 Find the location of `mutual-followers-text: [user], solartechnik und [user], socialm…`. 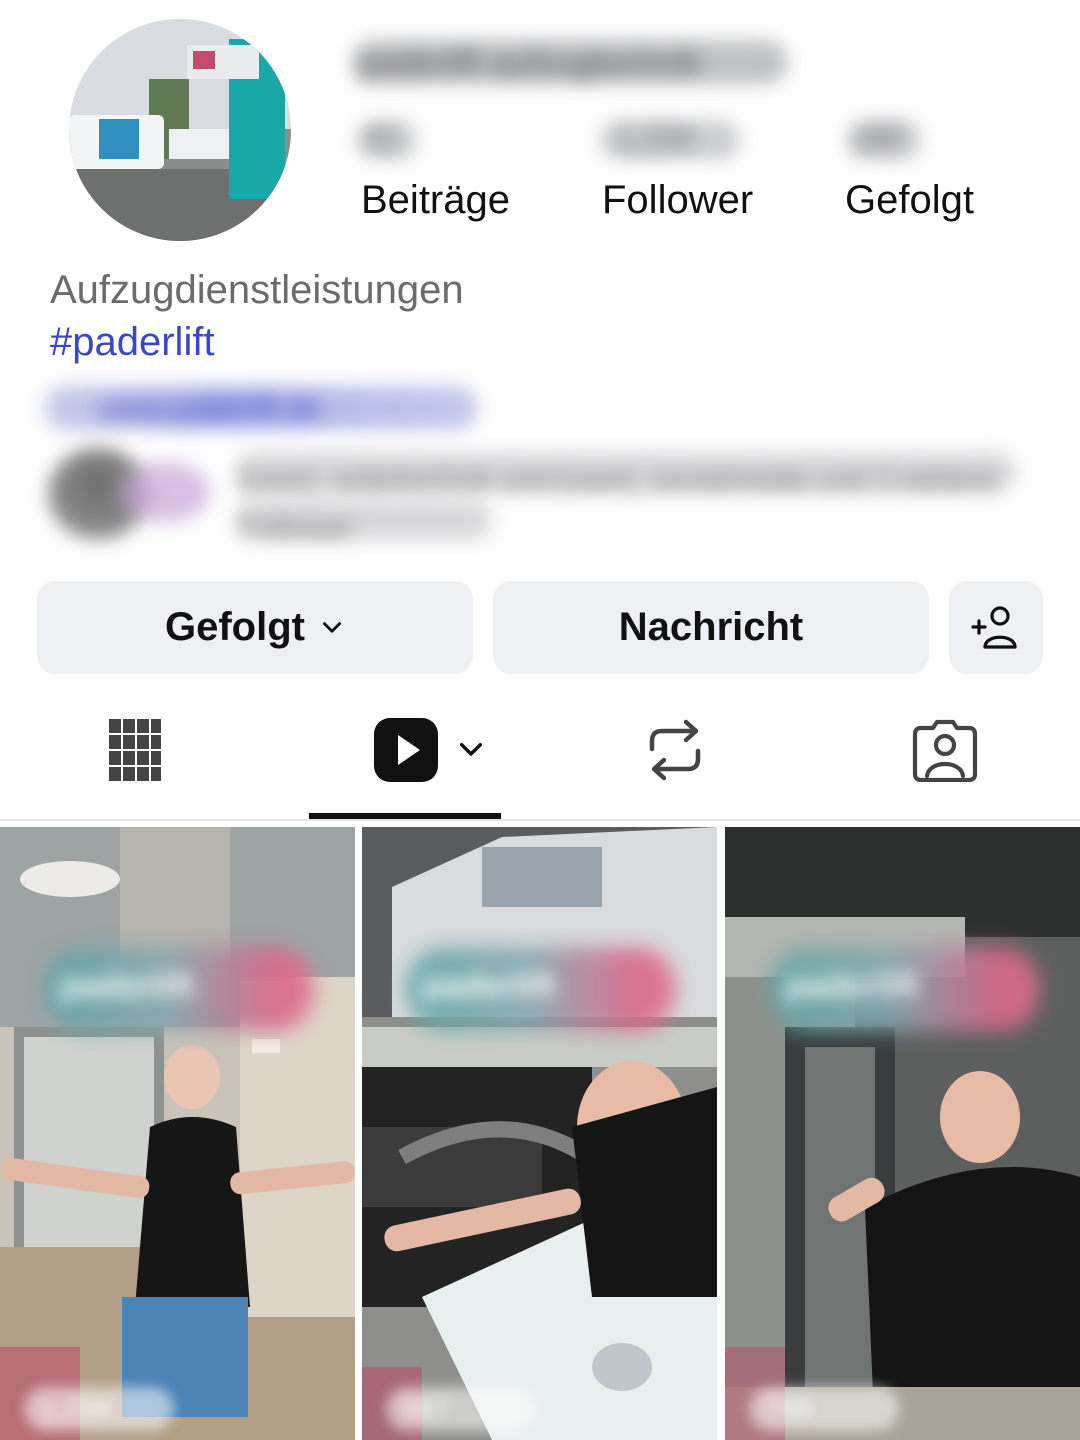

mutual-followers-text: [user], solartechnik und [user], socialm… is located at coordinates (625, 504).